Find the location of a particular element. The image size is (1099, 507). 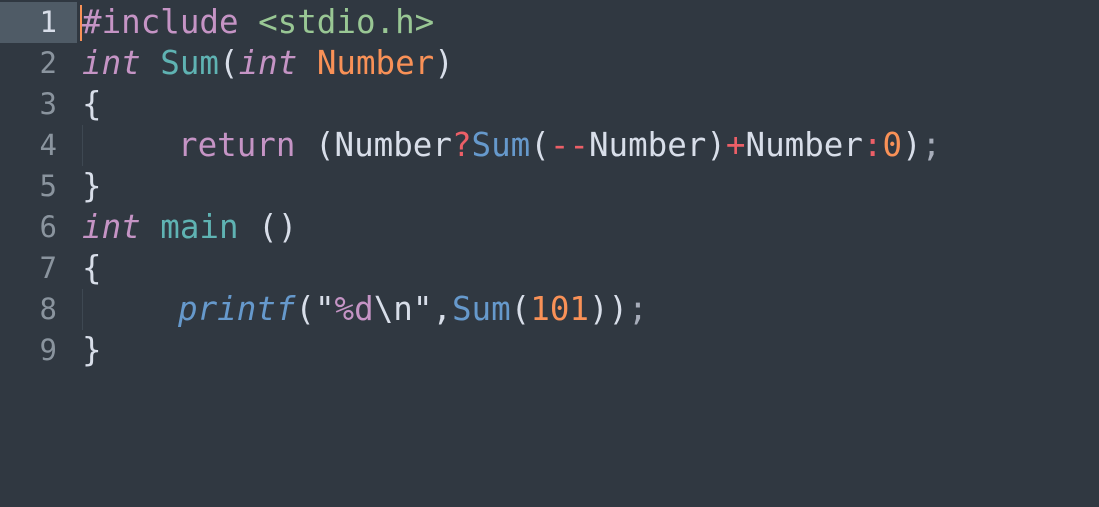

token-fn: main is located at coordinates (199, 227).